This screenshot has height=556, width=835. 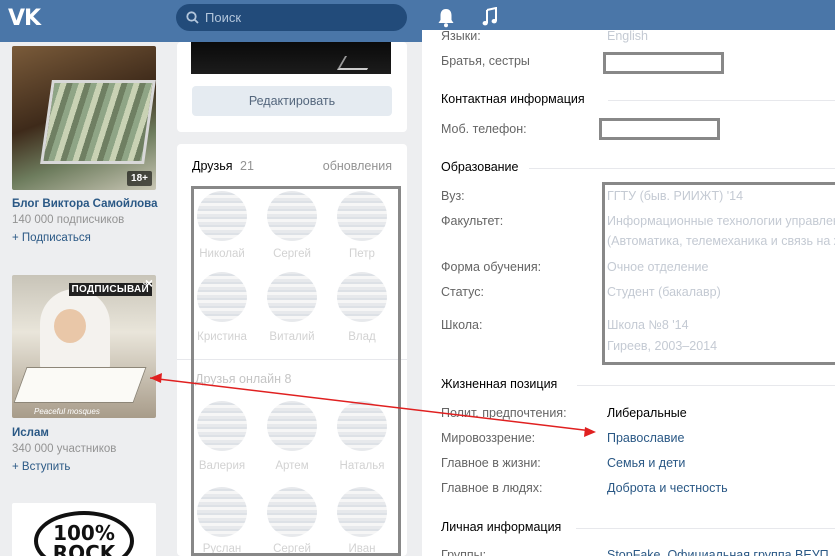 I want to click on faculty-label: Факультет:, so click(x=472, y=221).